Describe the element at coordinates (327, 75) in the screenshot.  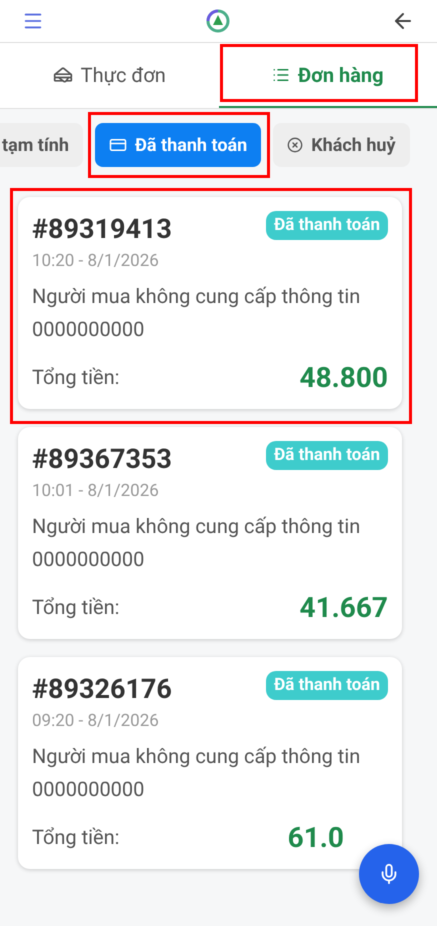
I see `tab: Đơn hàng` at that location.